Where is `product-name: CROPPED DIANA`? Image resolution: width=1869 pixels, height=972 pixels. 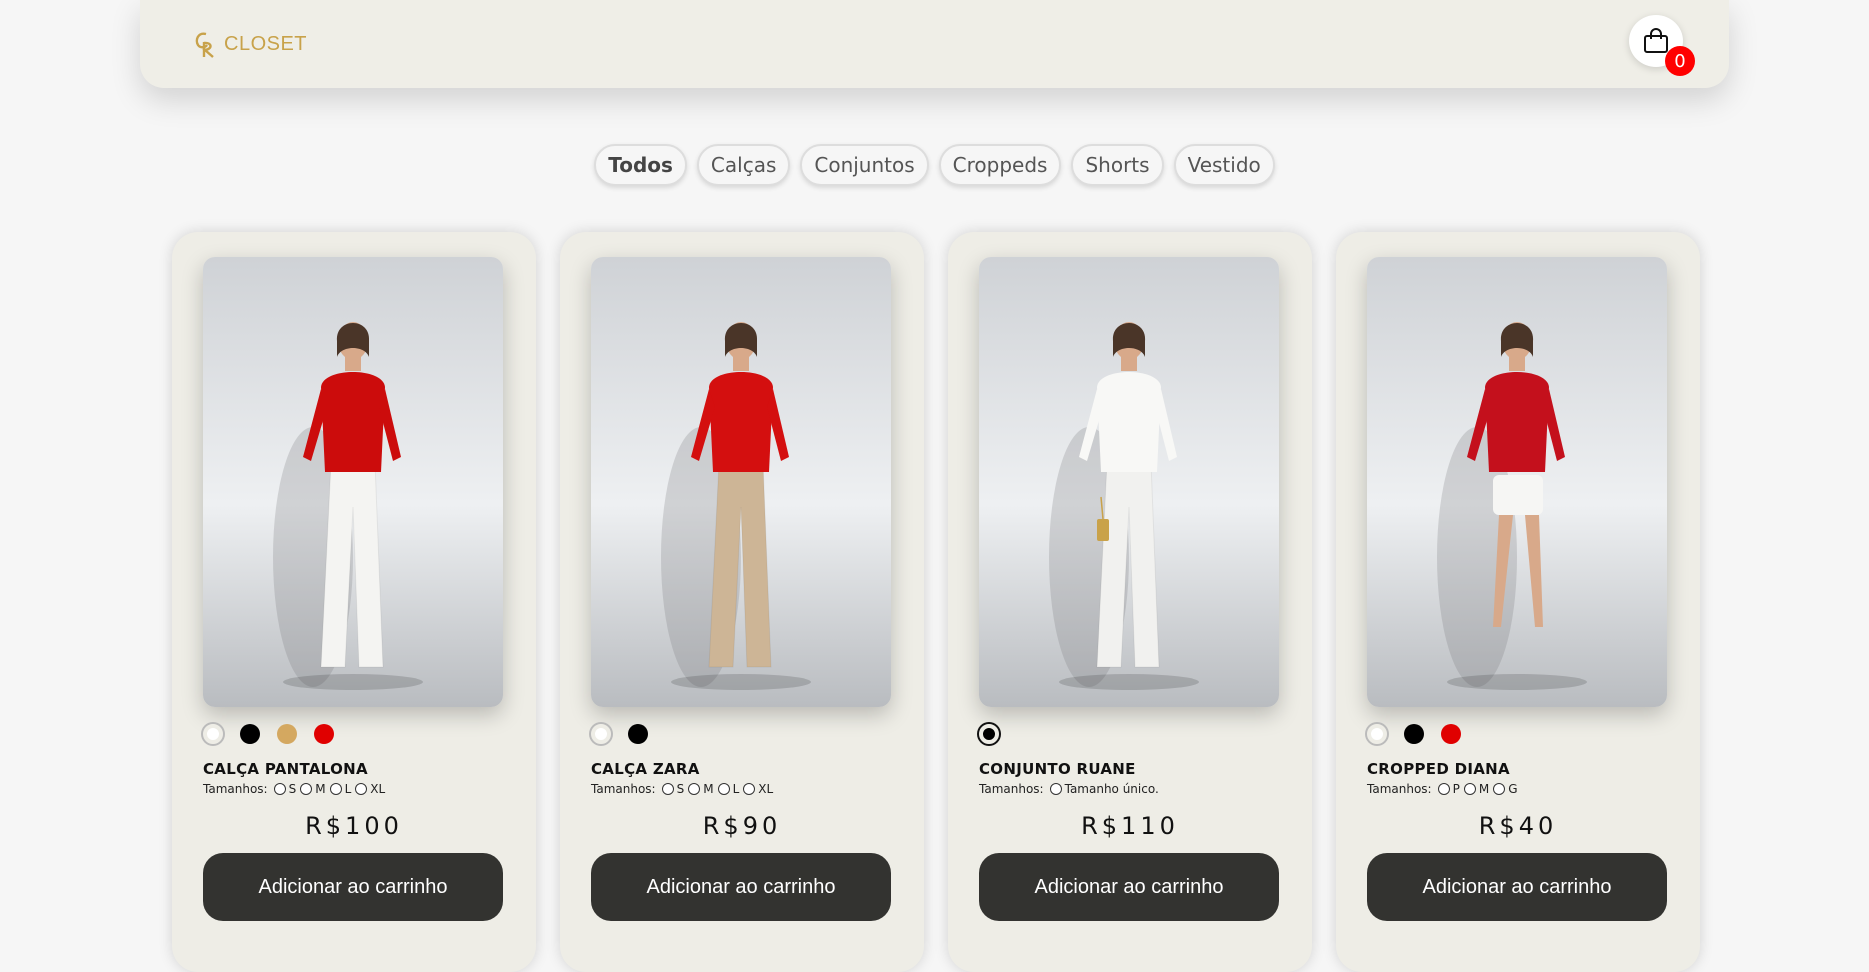 product-name: CROPPED DIANA is located at coordinates (1438, 769).